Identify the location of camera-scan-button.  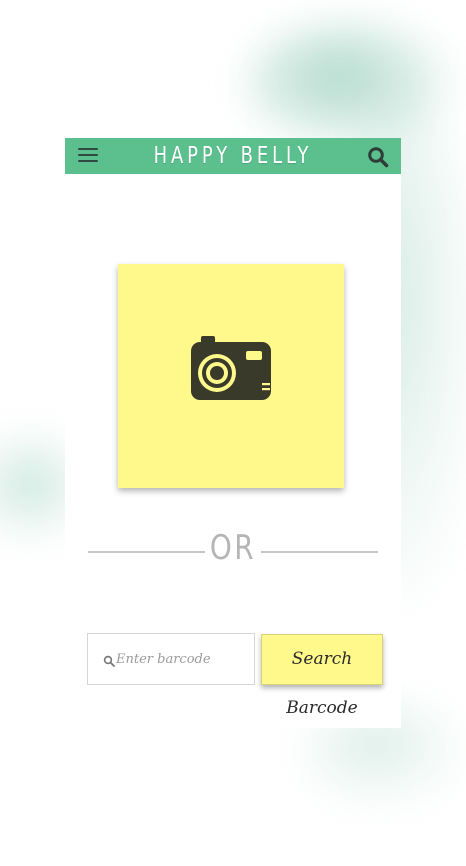
(231, 376).